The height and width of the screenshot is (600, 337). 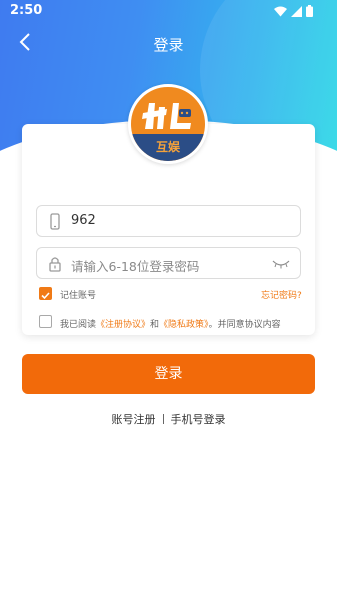 I want to click on forgot-password-link: 忘记密码?, so click(x=281, y=294).